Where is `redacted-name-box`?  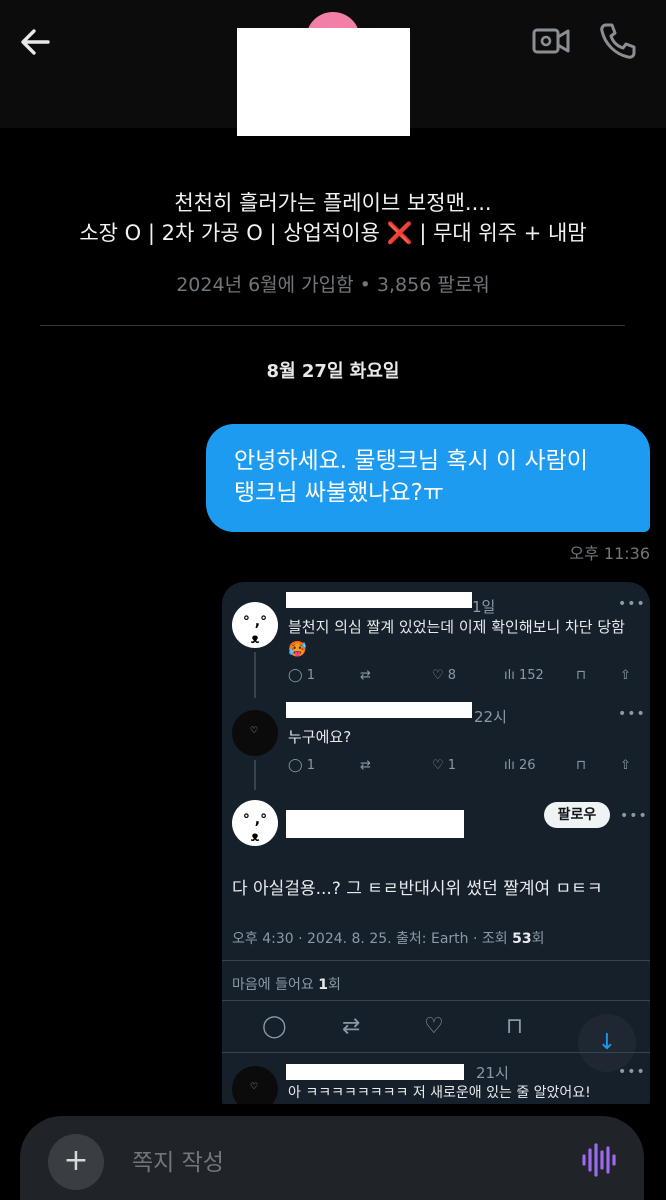
redacted-name-box is located at coordinates (323, 82).